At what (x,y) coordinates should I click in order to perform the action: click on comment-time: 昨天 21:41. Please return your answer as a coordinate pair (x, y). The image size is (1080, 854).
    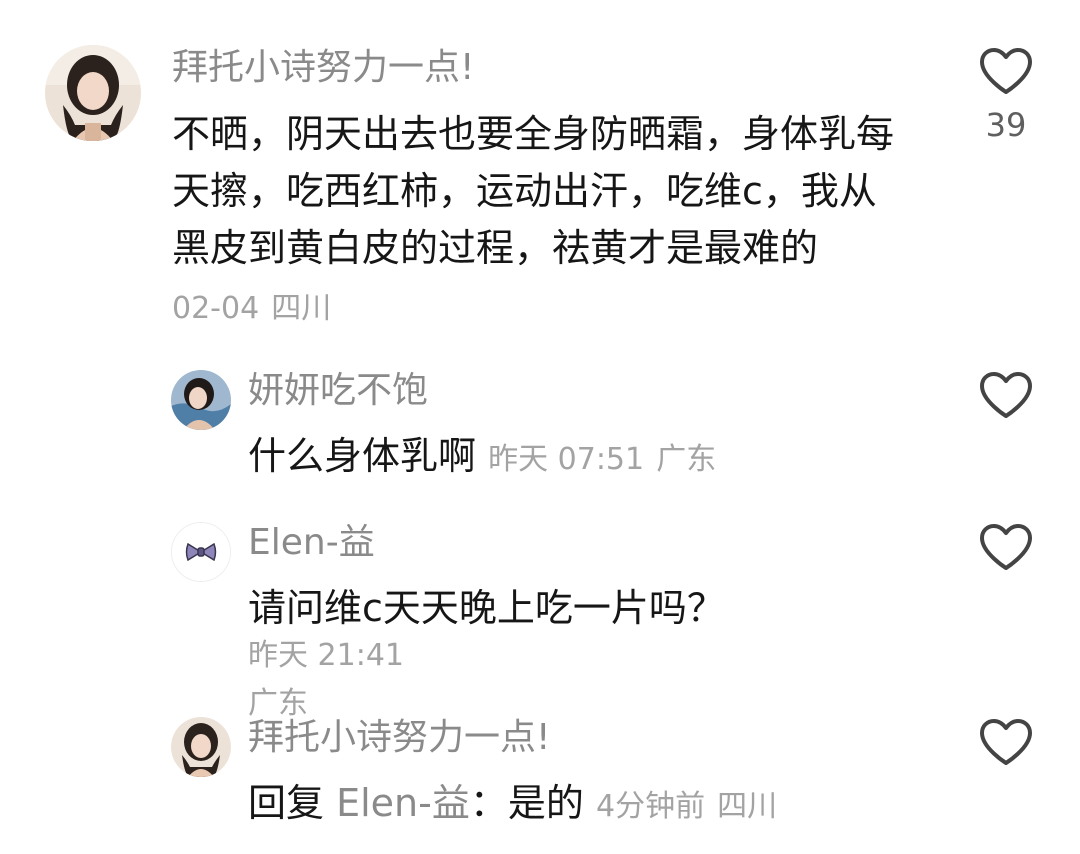
    Looking at the image, I should click on (326, 655).